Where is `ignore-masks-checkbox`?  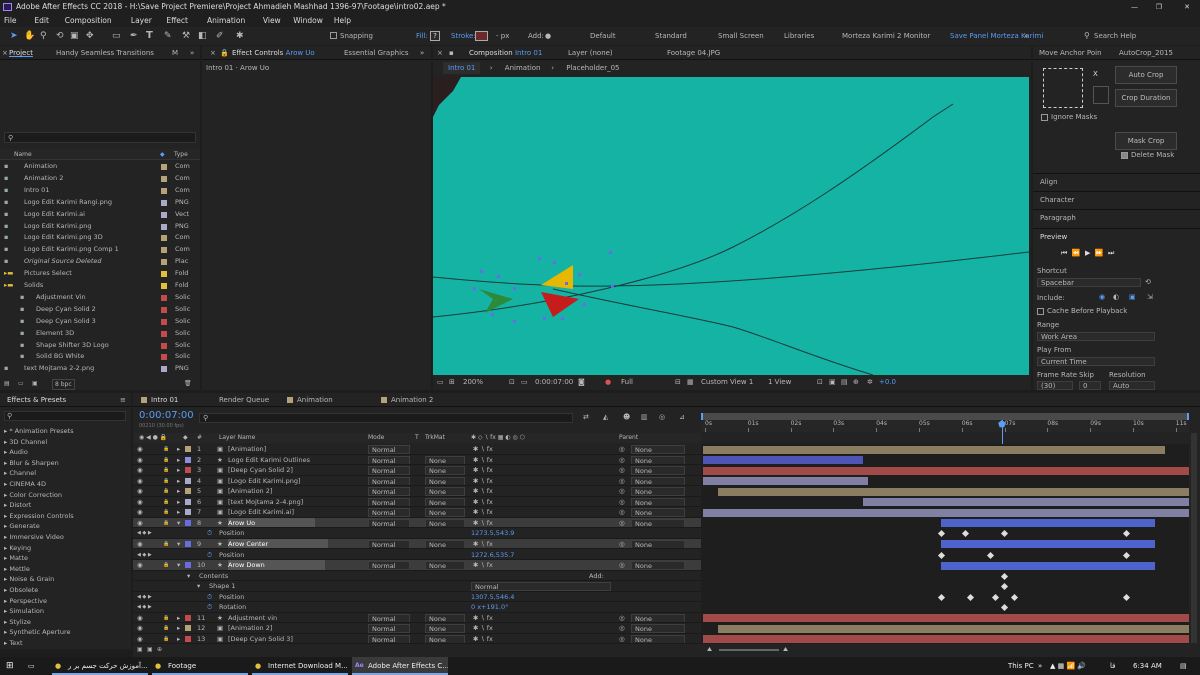
ignore-masks-checkbox is located at coordinates (1044, 117).